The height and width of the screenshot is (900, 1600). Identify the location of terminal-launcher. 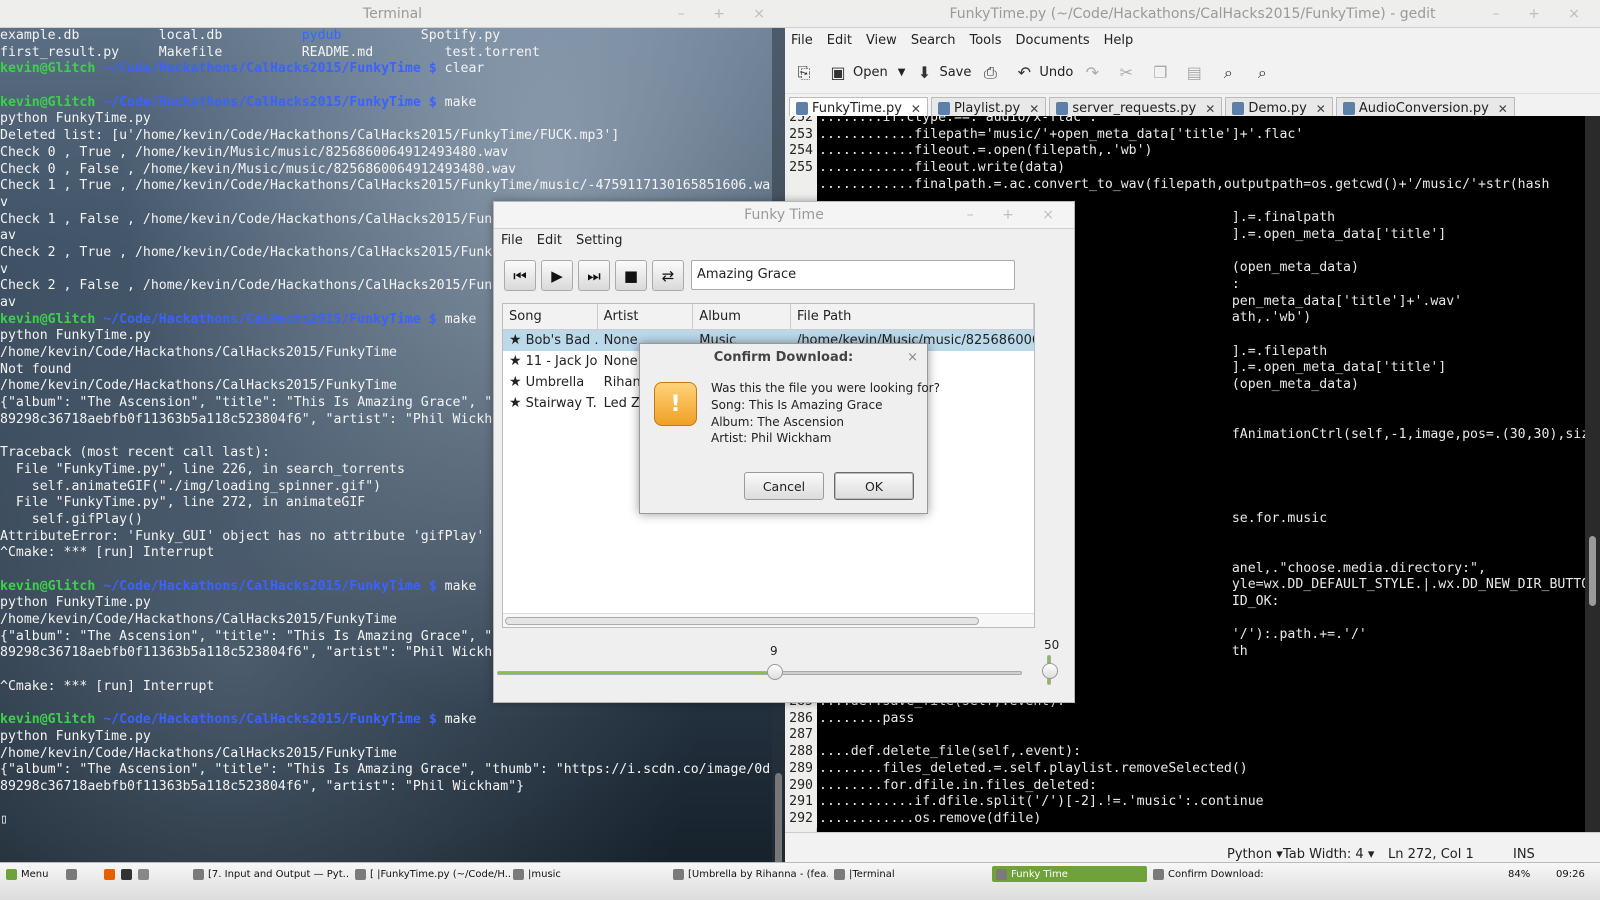
(128, 874).